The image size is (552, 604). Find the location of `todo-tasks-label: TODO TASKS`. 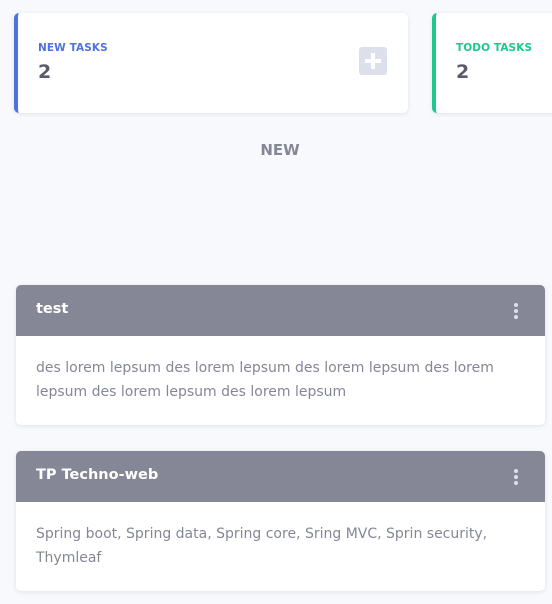

todo-tasks-label: TODO TASKS is located at coordinates (494, 48).